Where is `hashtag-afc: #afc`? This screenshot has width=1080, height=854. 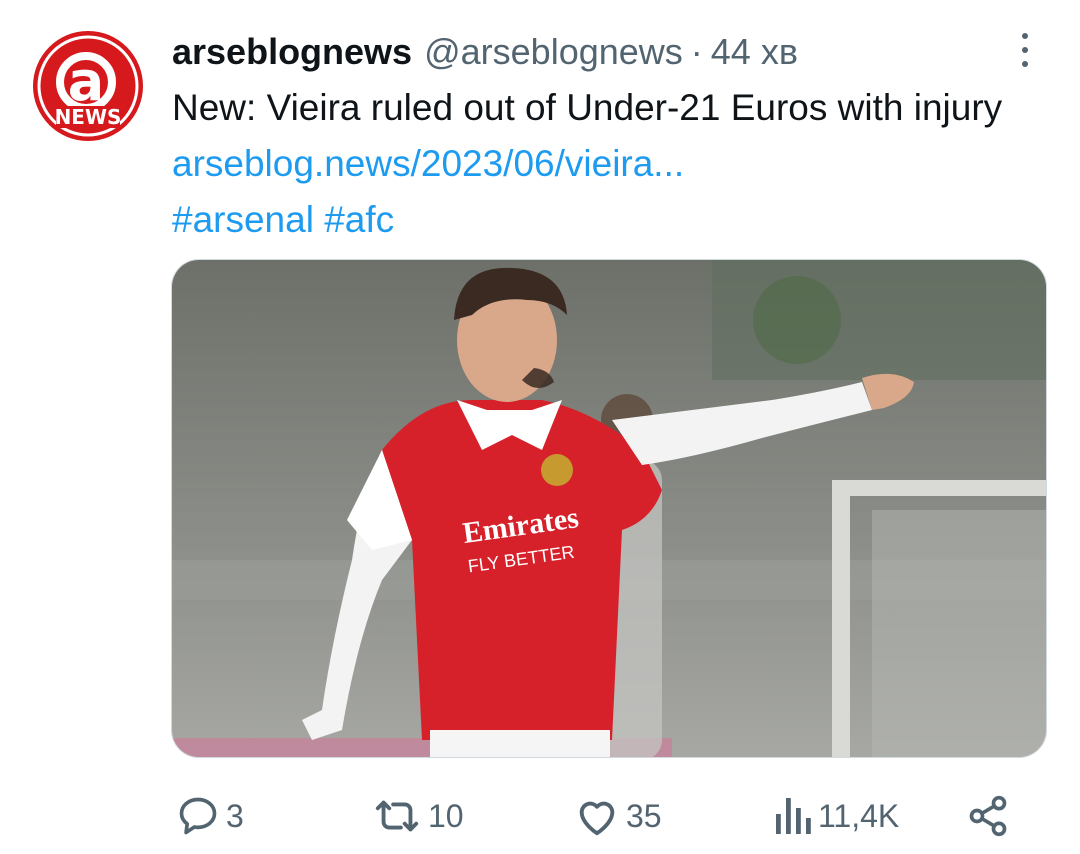 hashtag-afc: #afc is located at coordinates (359, 219).